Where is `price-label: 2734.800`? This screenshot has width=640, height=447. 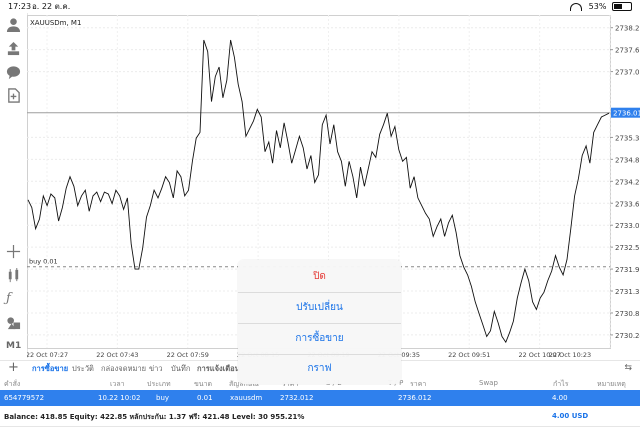
price-label: 2734.800 is located at coordinates (627, 160).